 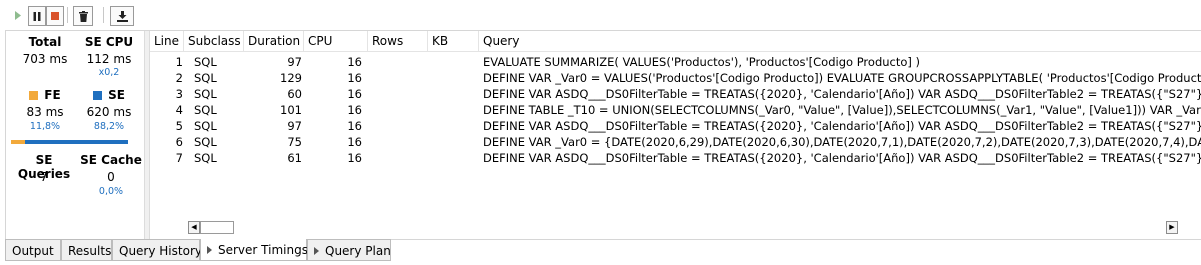 I want to click on col-header-query: Query, so click(x=840, y=41).